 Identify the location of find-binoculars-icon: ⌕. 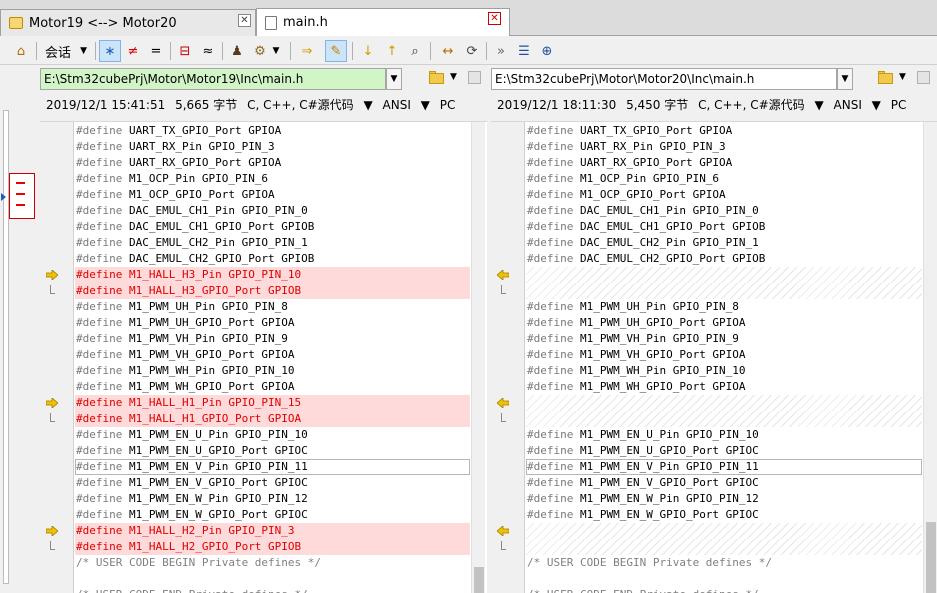
(415, 51).